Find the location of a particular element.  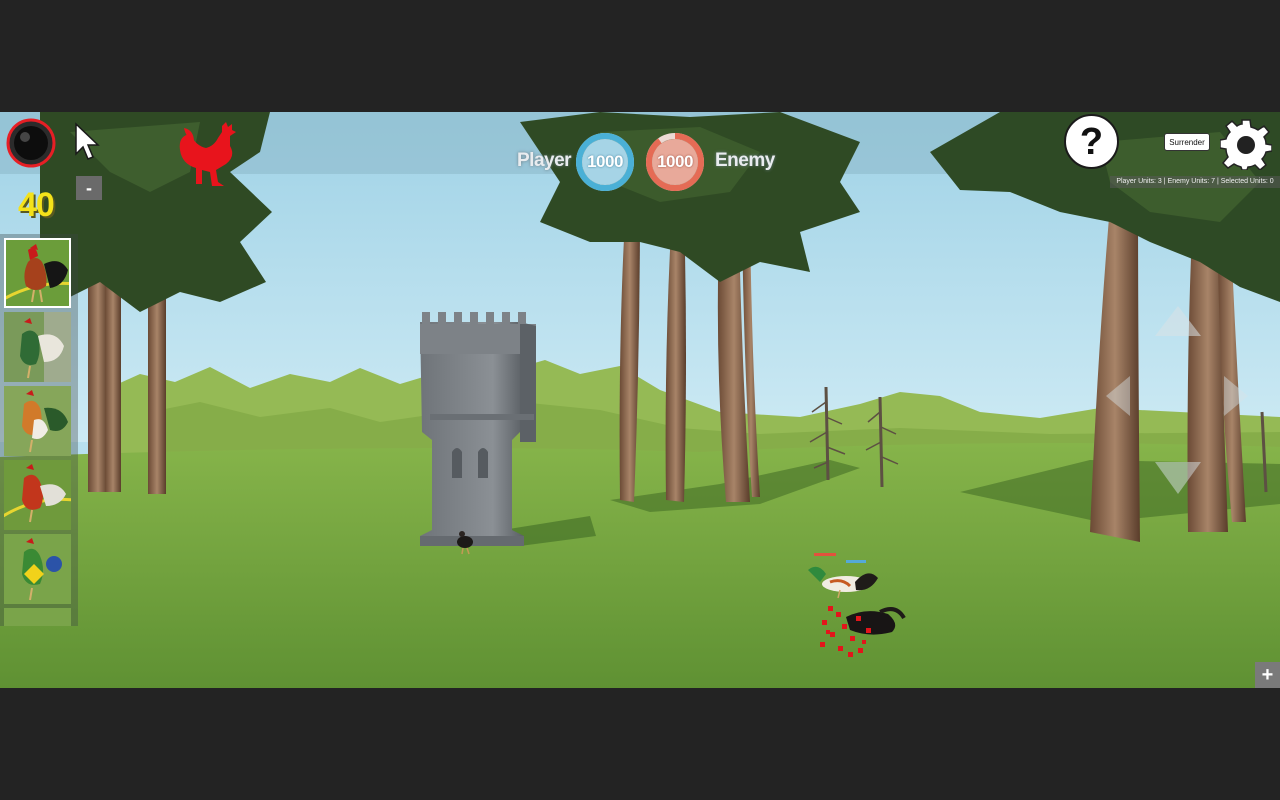

help-button: ? is located at coordinates (1091, 141).